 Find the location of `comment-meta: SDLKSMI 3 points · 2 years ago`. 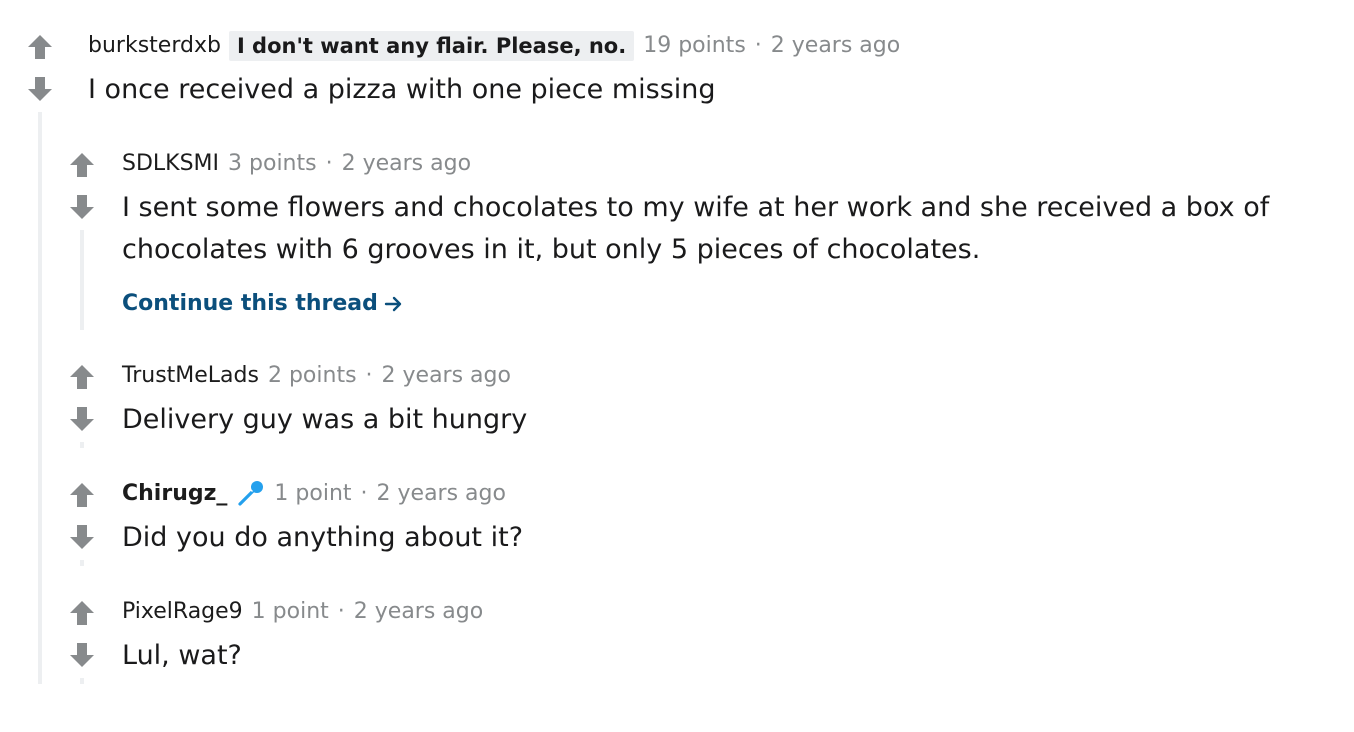

comment-meta: SDLKSMI 3 points · 2 years ago is located at coordinates (296, 164).